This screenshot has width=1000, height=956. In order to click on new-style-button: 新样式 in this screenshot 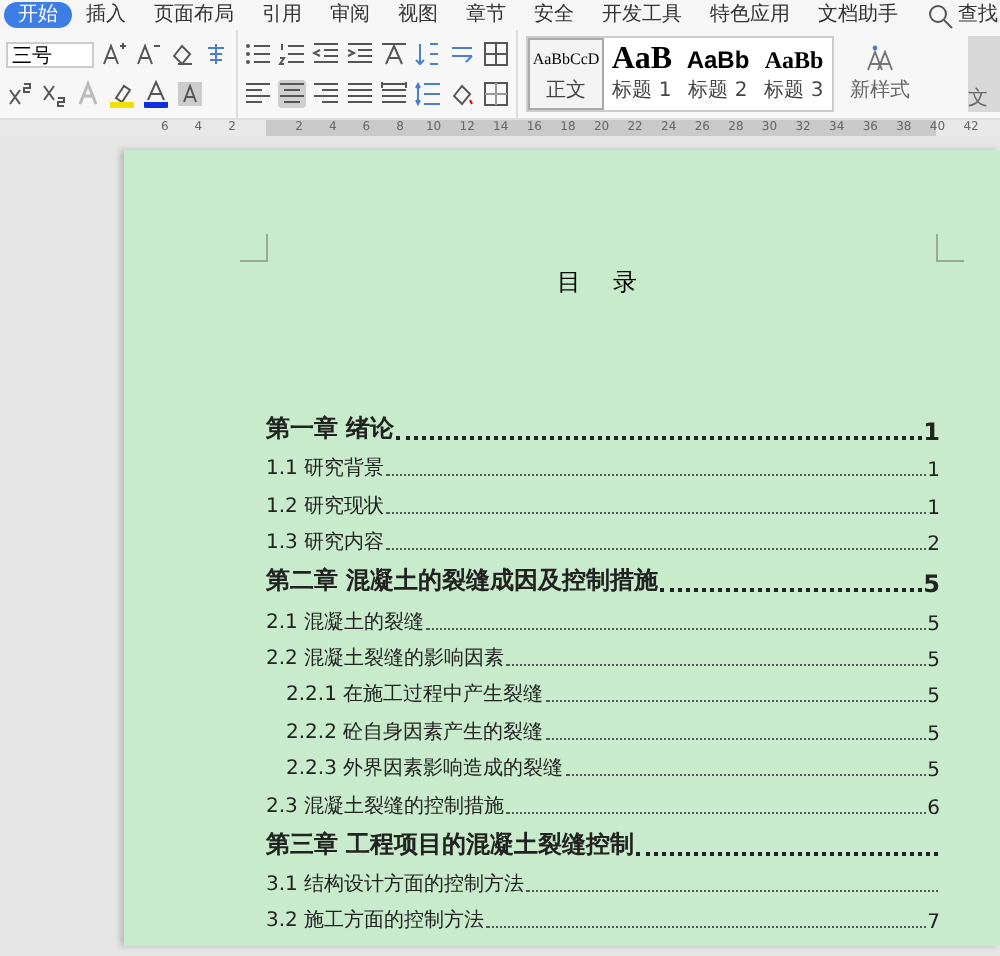, I will do `click(880, 74)`.